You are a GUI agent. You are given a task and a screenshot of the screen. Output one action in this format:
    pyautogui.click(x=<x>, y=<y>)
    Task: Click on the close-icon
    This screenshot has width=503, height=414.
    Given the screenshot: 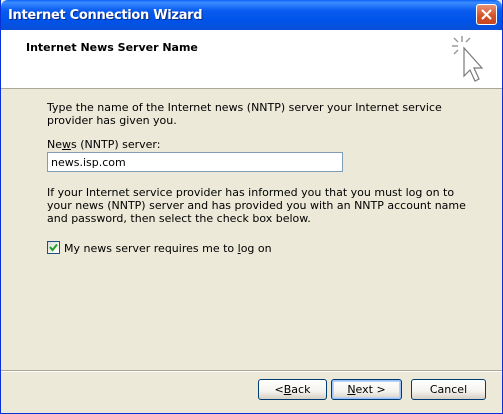 What is the action you would take?
    pyautogui.click(x=486, y=14)
    